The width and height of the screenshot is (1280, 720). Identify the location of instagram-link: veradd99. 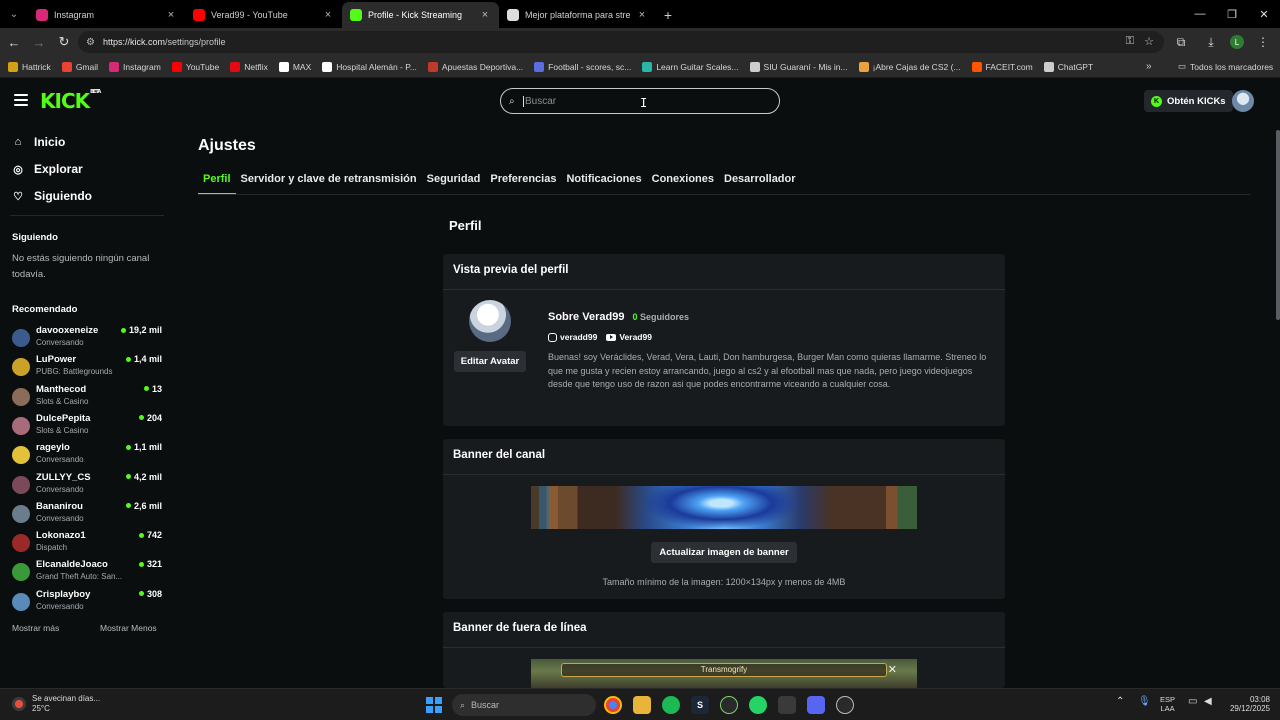
(572, 337).